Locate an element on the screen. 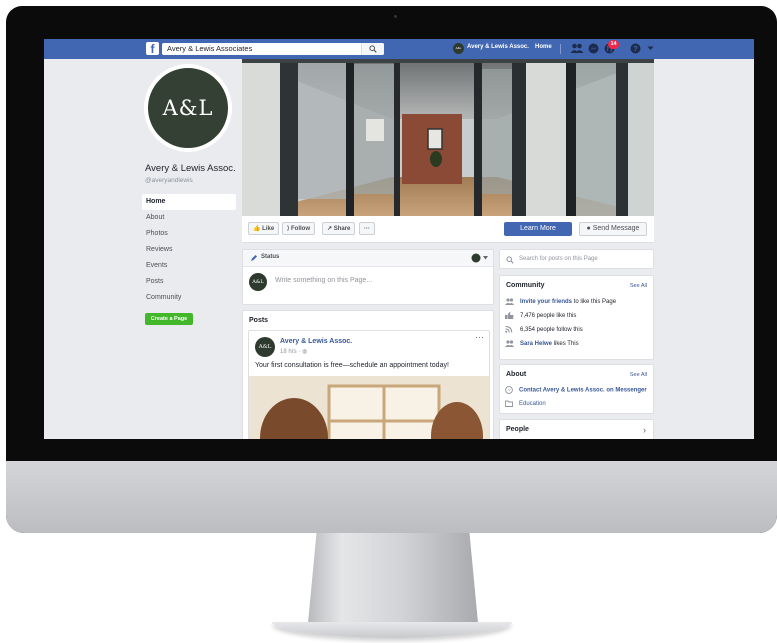 This screenshot has height=643, width=777. page-post-search: Search for posts on this Page is located at coordinates (576, 259).